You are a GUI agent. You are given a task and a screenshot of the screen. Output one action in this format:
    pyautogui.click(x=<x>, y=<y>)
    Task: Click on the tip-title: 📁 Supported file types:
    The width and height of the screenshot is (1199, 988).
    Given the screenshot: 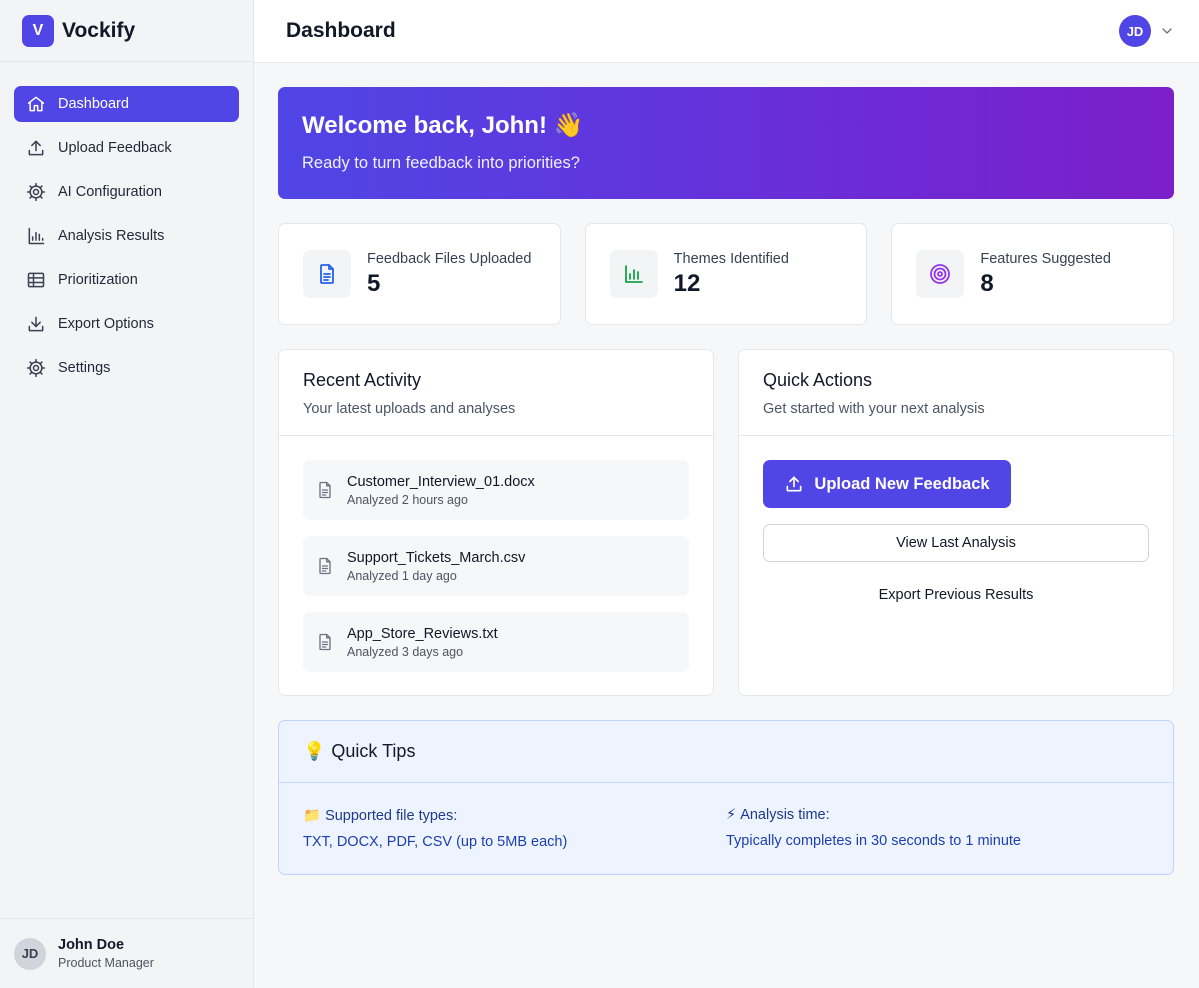 What is the action you would take?
    pyautogui.click(x=514, y=815)
    